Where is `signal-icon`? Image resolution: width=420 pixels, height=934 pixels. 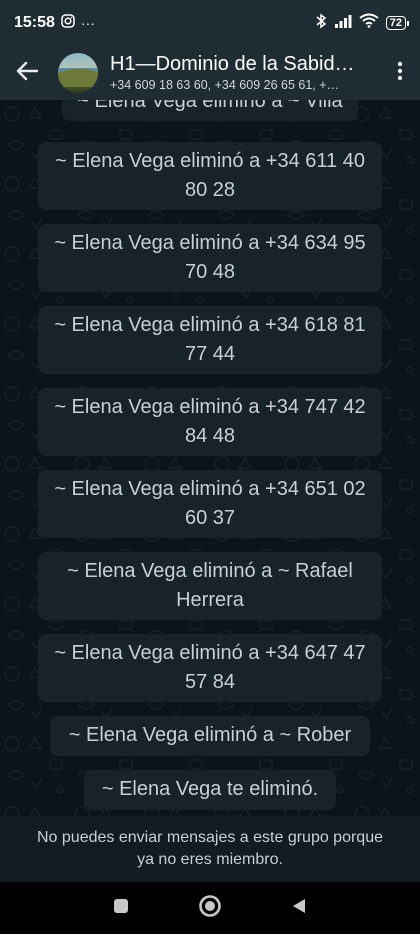
signal-icon is located at coordinates (343, 23).